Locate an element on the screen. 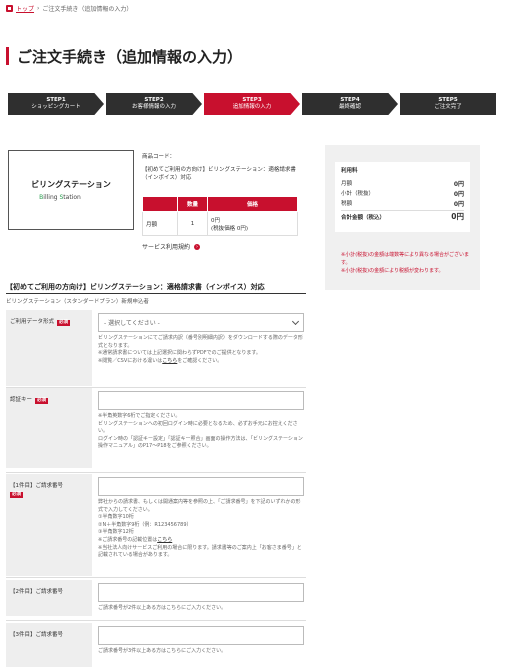 Image resolution: width=510 pixels, height=669 pixels. summary-row: 税額 0円 is located at coordinates (402, 204).